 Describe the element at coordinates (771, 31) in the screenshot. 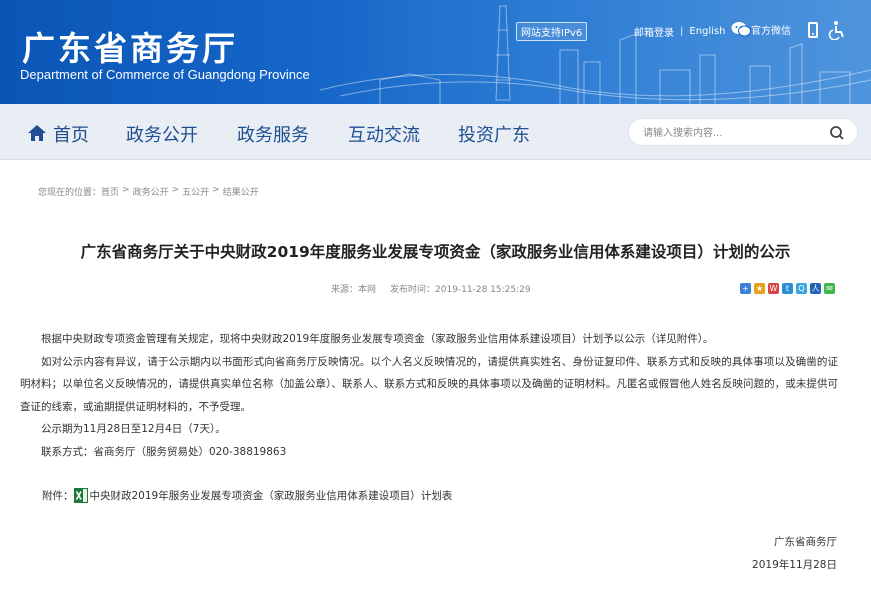

I see `wechat-label: 官方微信` at that location.